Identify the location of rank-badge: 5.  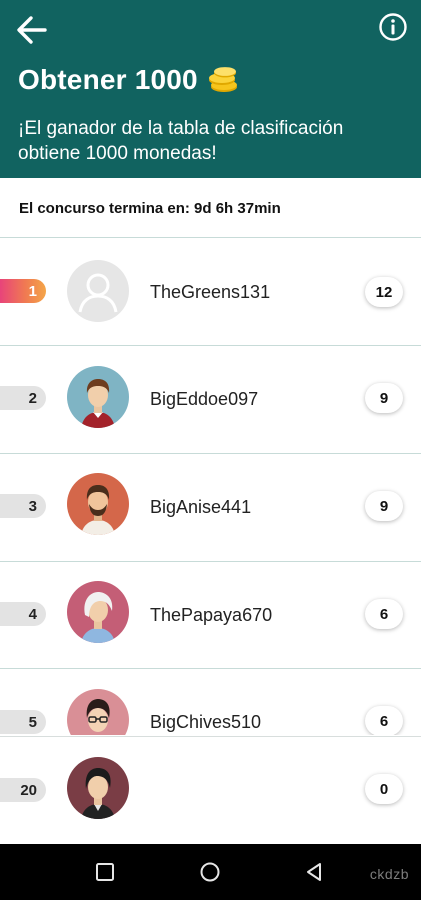
(23, 722).